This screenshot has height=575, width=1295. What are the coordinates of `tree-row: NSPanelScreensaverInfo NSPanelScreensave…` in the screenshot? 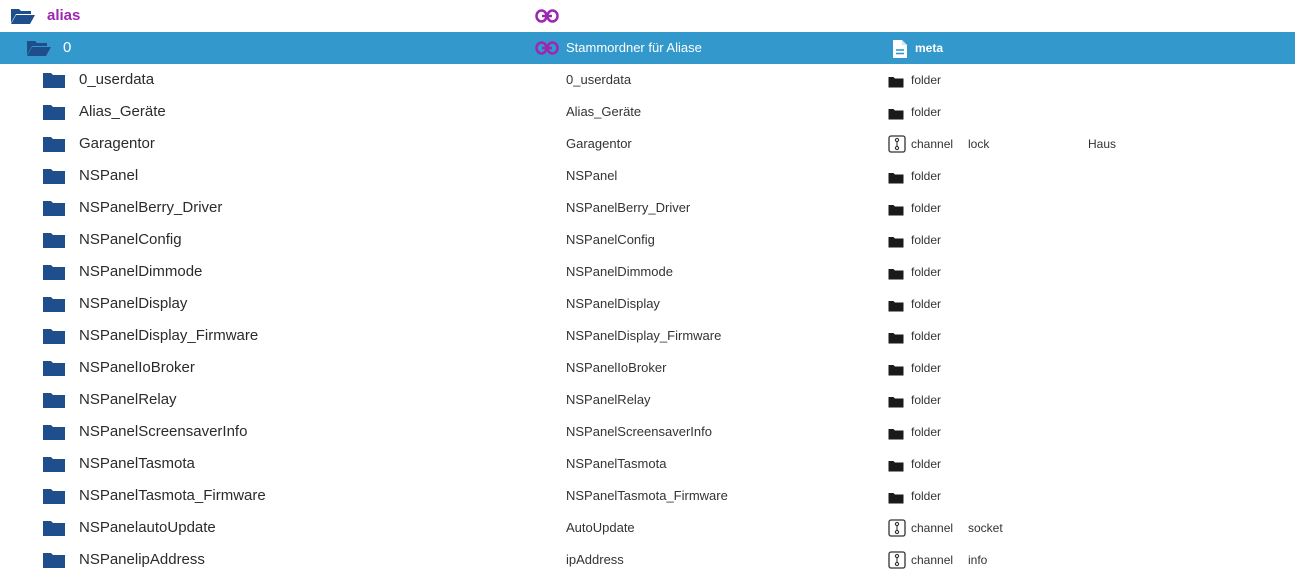 It's located at (647, 432).